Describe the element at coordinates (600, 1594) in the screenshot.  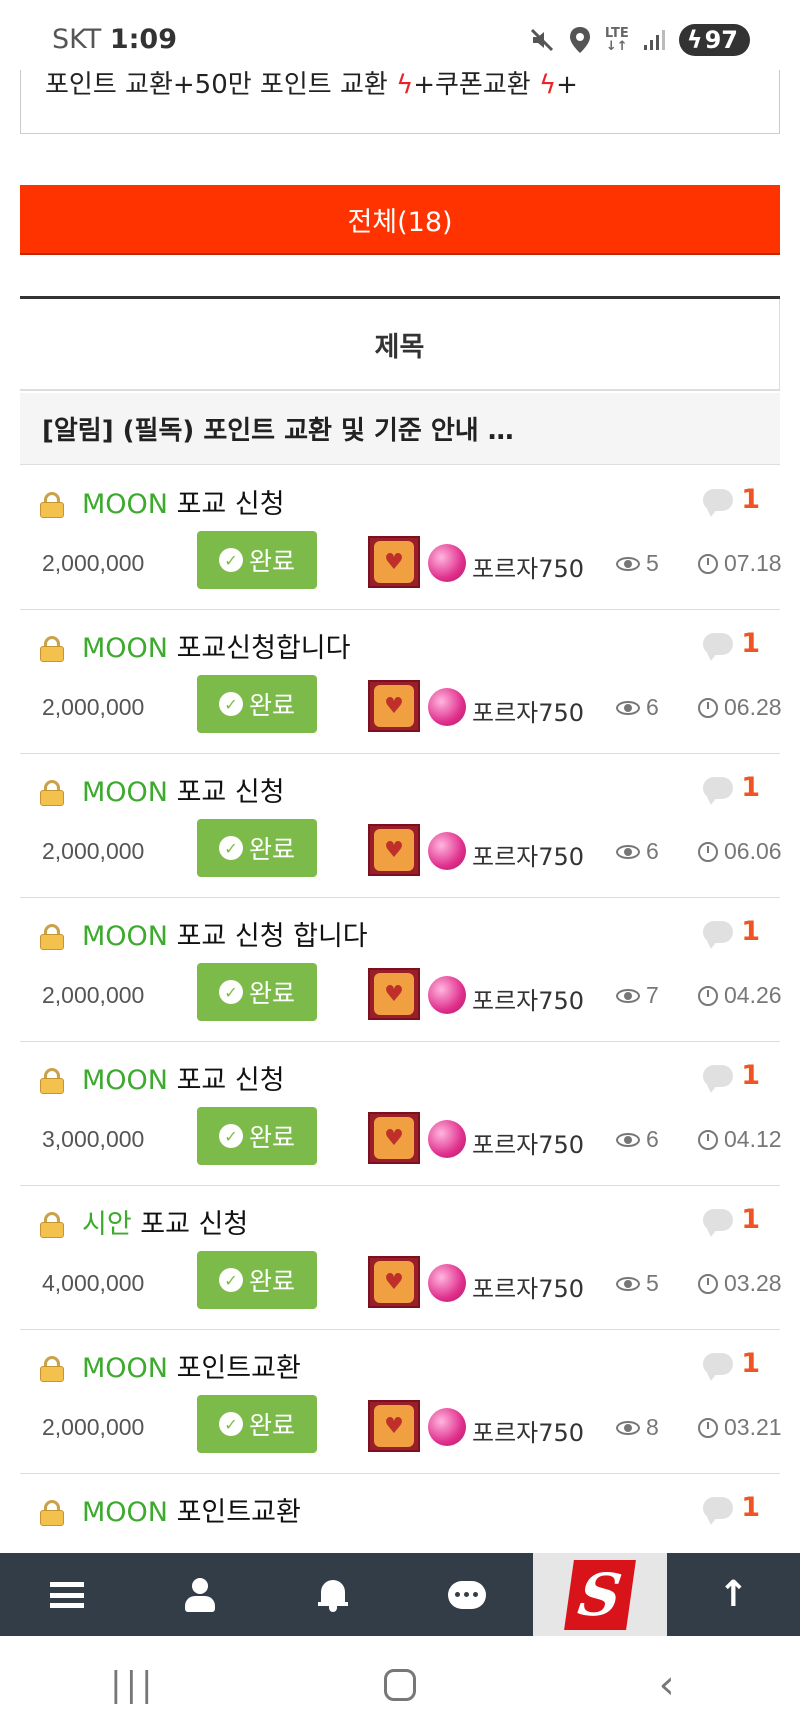
I see `site-logo-button: S` at that location.